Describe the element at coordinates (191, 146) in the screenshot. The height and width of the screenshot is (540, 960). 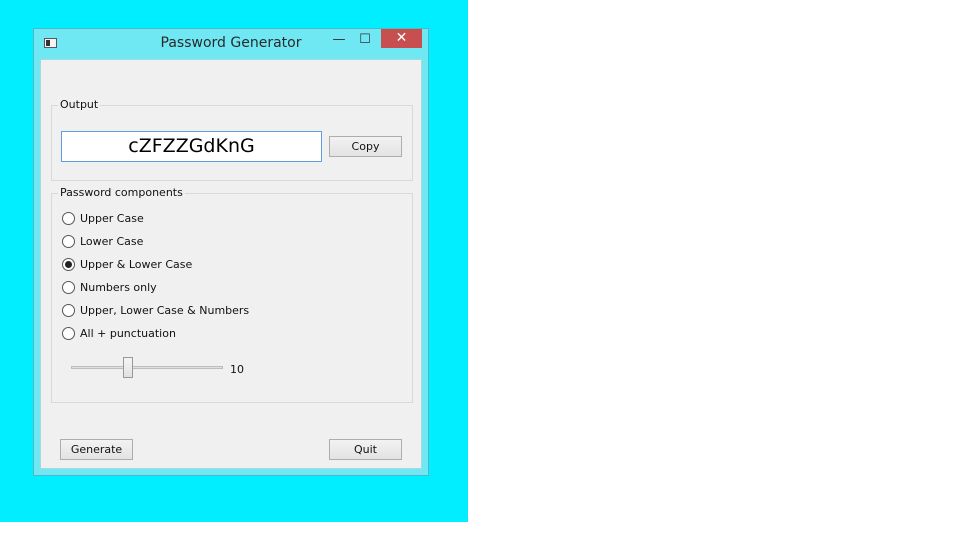
I see `password-output-field: cZFZZGdKnG` at that location.